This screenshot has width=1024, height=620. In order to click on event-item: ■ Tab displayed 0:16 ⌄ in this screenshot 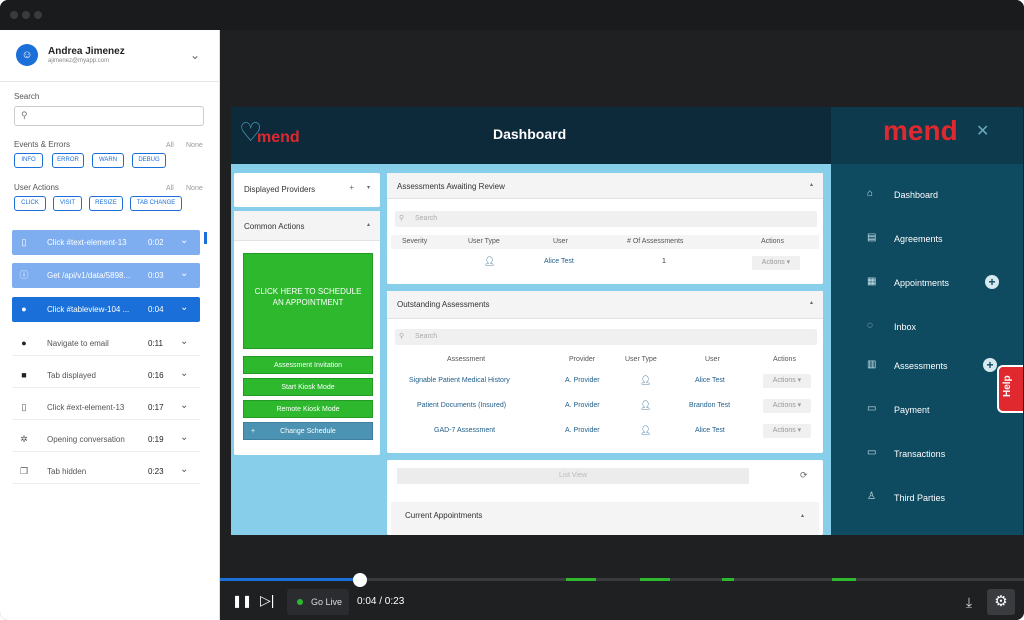, I will do `click(106, 375)`.